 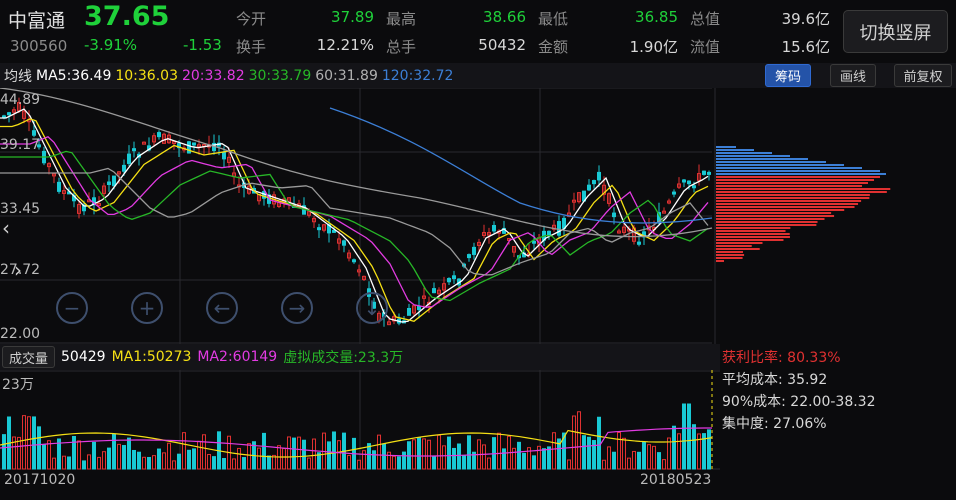 I want to click on zoom-in-button: +, so click(x=147, y=308).